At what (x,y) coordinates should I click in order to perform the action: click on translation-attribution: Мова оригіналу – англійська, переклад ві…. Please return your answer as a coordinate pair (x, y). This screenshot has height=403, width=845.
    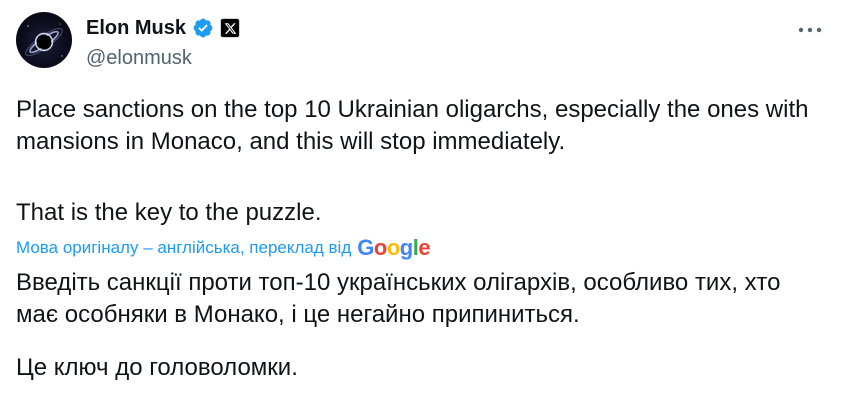
    Looking at the image, I should click on (223, 247).